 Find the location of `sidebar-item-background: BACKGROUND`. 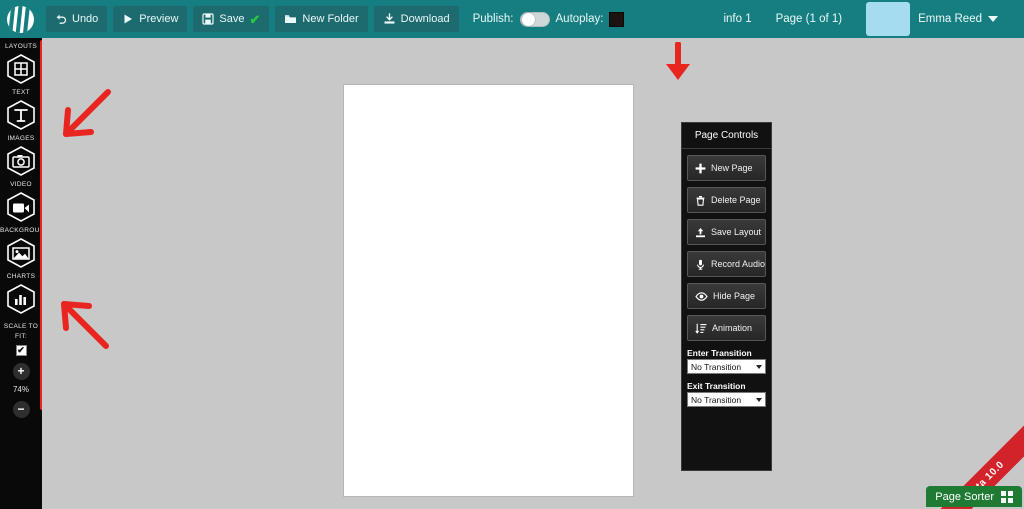

sidebar-item-background: BACKGROUND is located at coordinates (25, 247).